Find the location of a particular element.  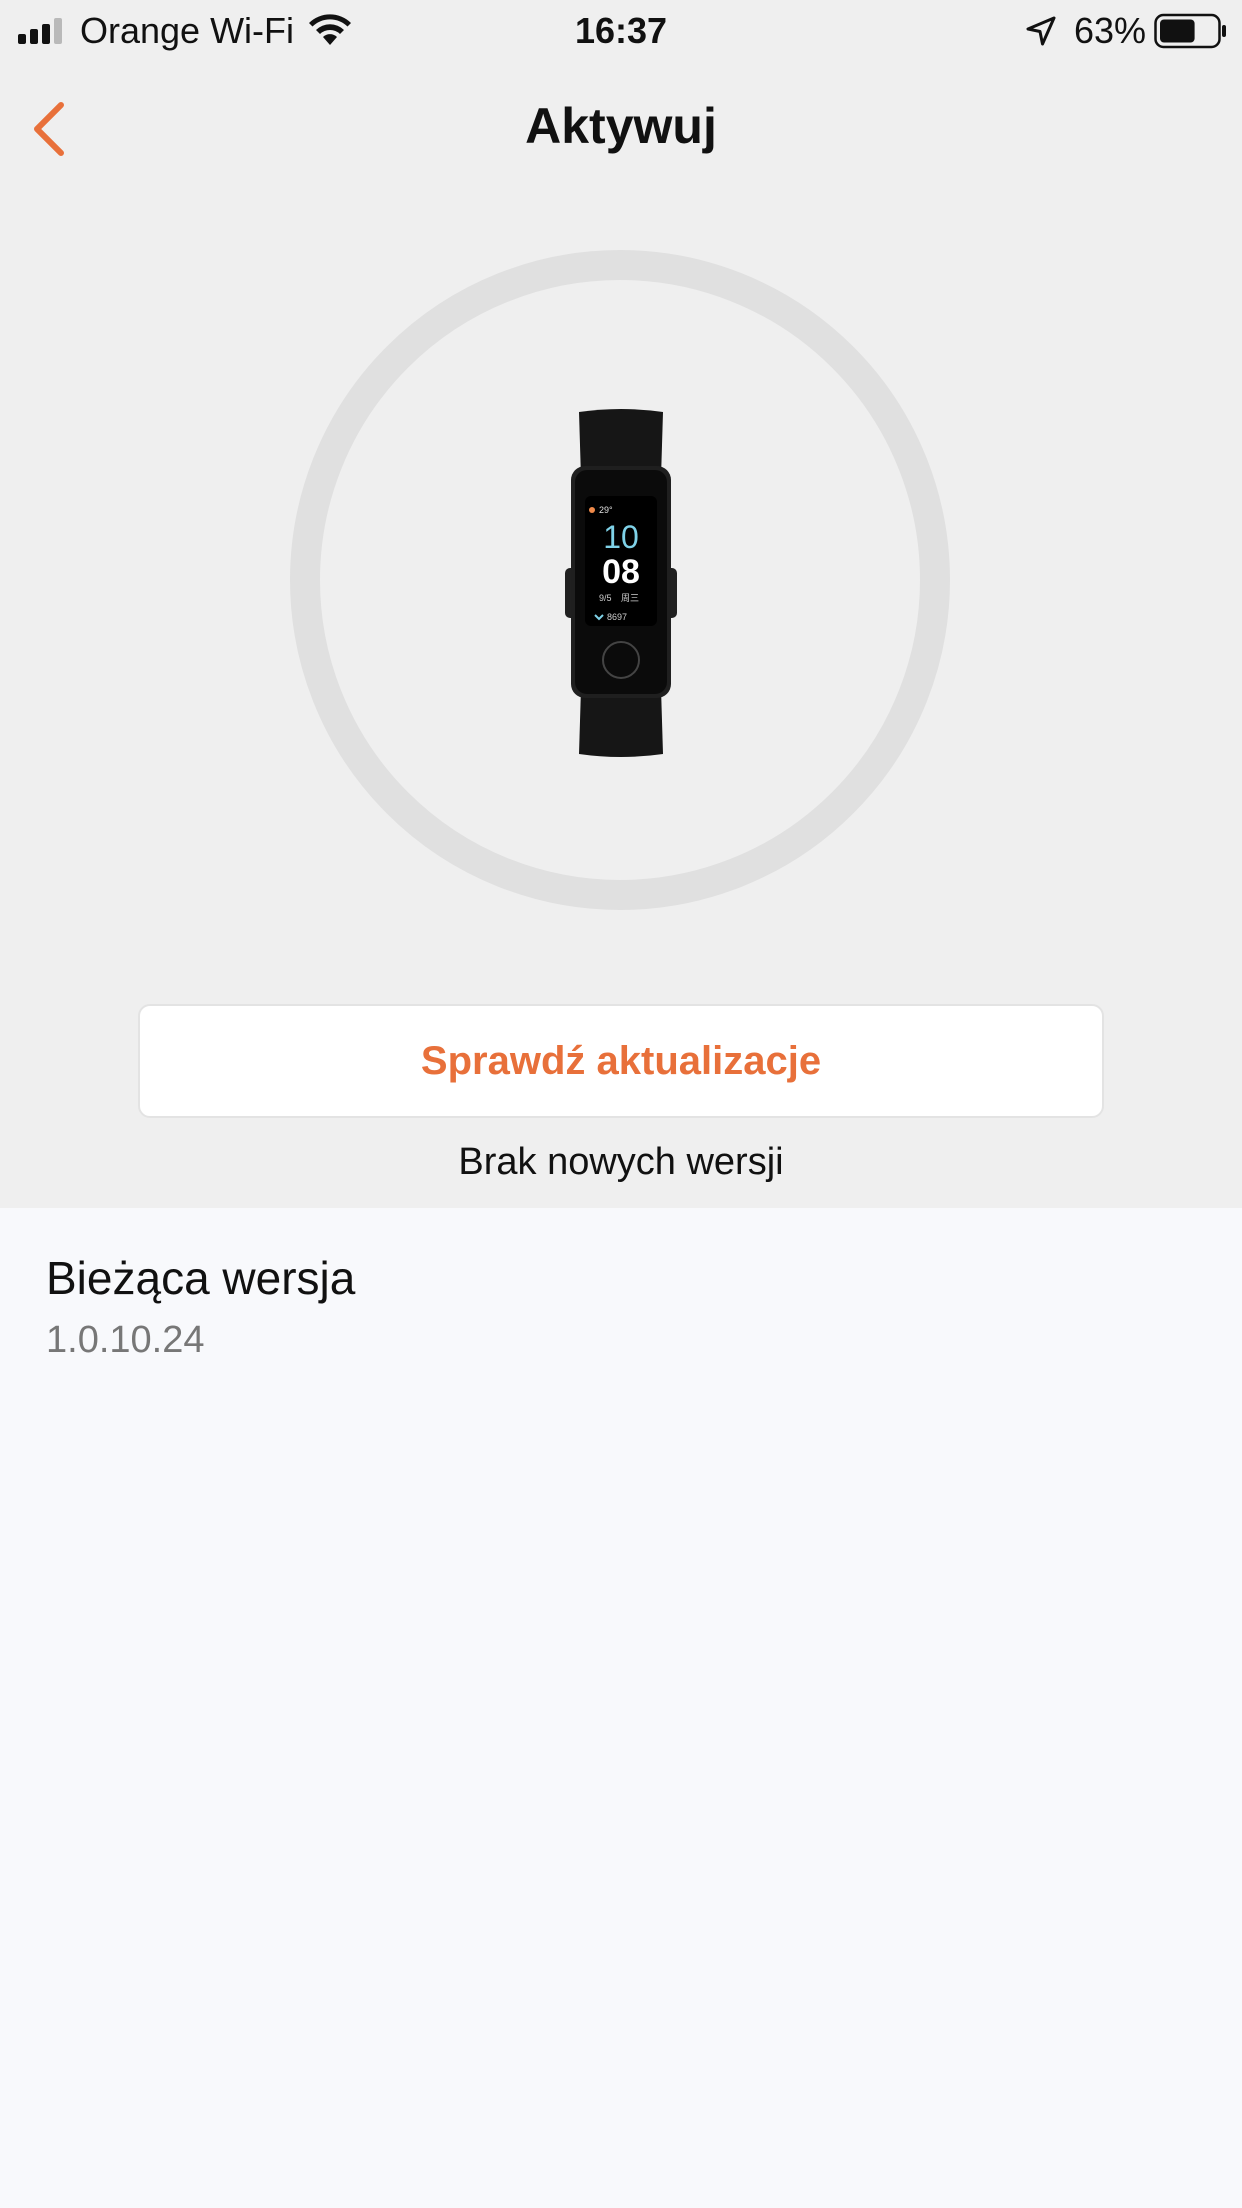

check-updates-button: Sprawdź aktualizacje is located at coordinates (621, 1061).